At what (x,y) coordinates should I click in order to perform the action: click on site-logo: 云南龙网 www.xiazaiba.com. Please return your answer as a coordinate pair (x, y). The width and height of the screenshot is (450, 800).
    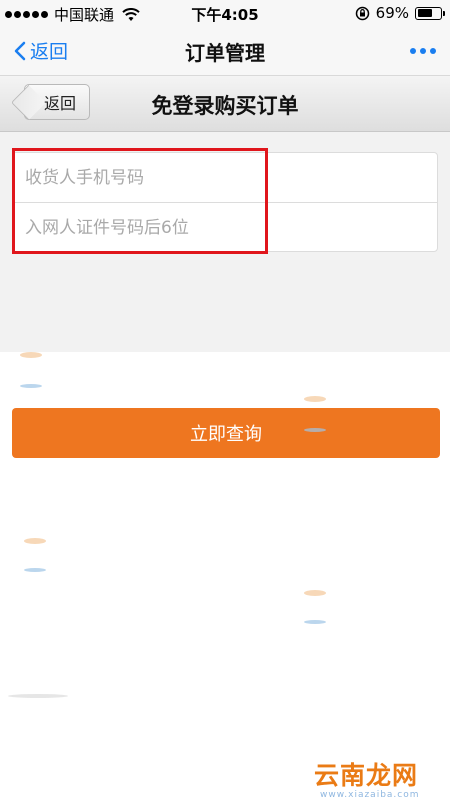
    Looking at the image, I should click on (377, 769).